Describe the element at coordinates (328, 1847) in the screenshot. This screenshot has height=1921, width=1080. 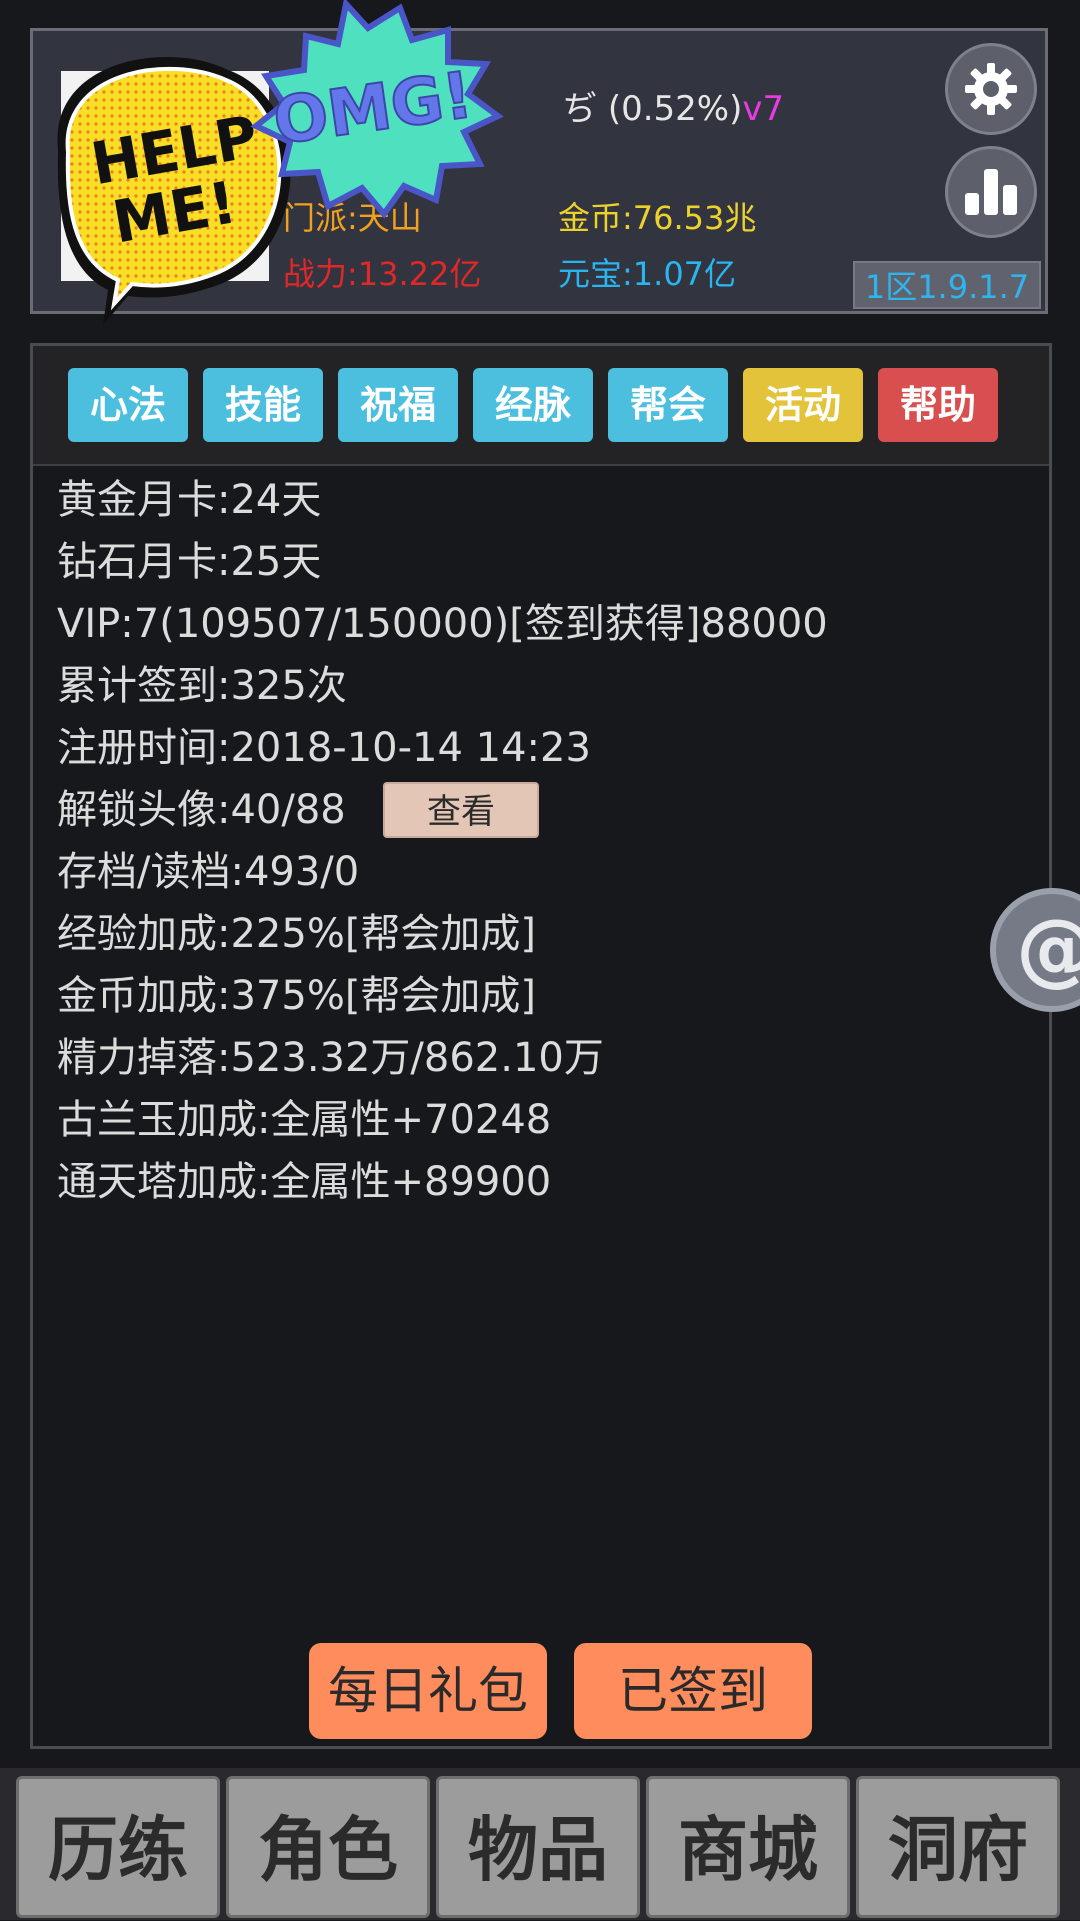
I see `nav-character: 角色` at that location.